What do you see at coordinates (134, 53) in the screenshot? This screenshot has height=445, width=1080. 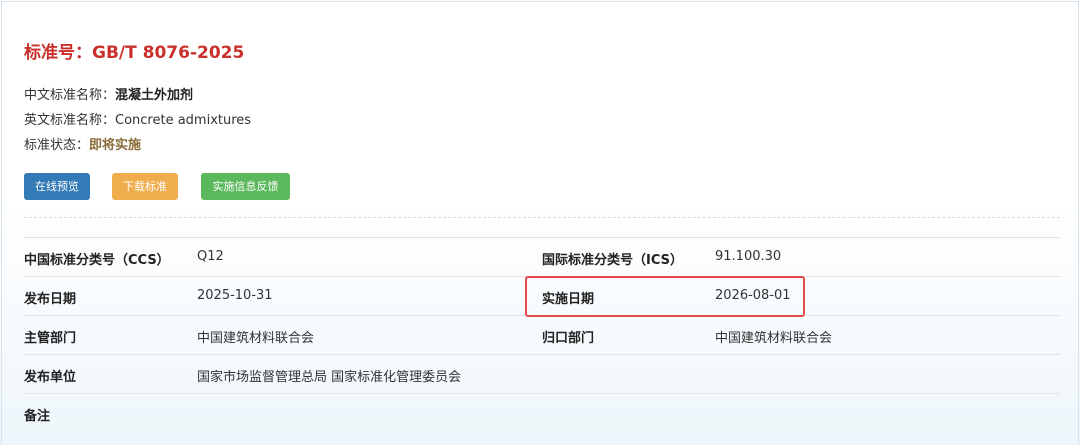 I see `standard-number-title: 标准号：GB/T 8076-2025` at bounding box center [134, 53].